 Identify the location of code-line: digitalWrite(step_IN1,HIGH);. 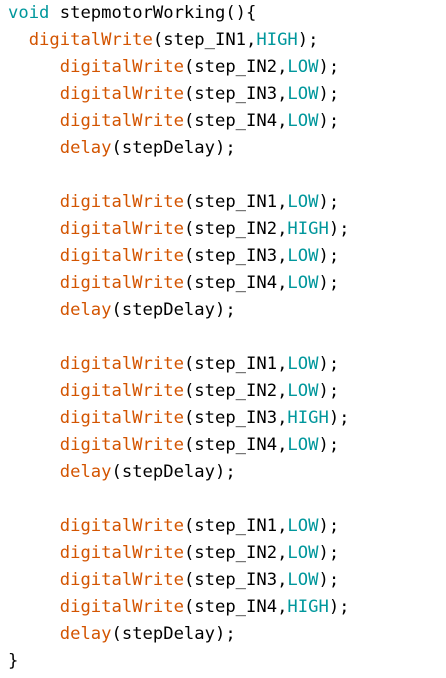
(179, 40).